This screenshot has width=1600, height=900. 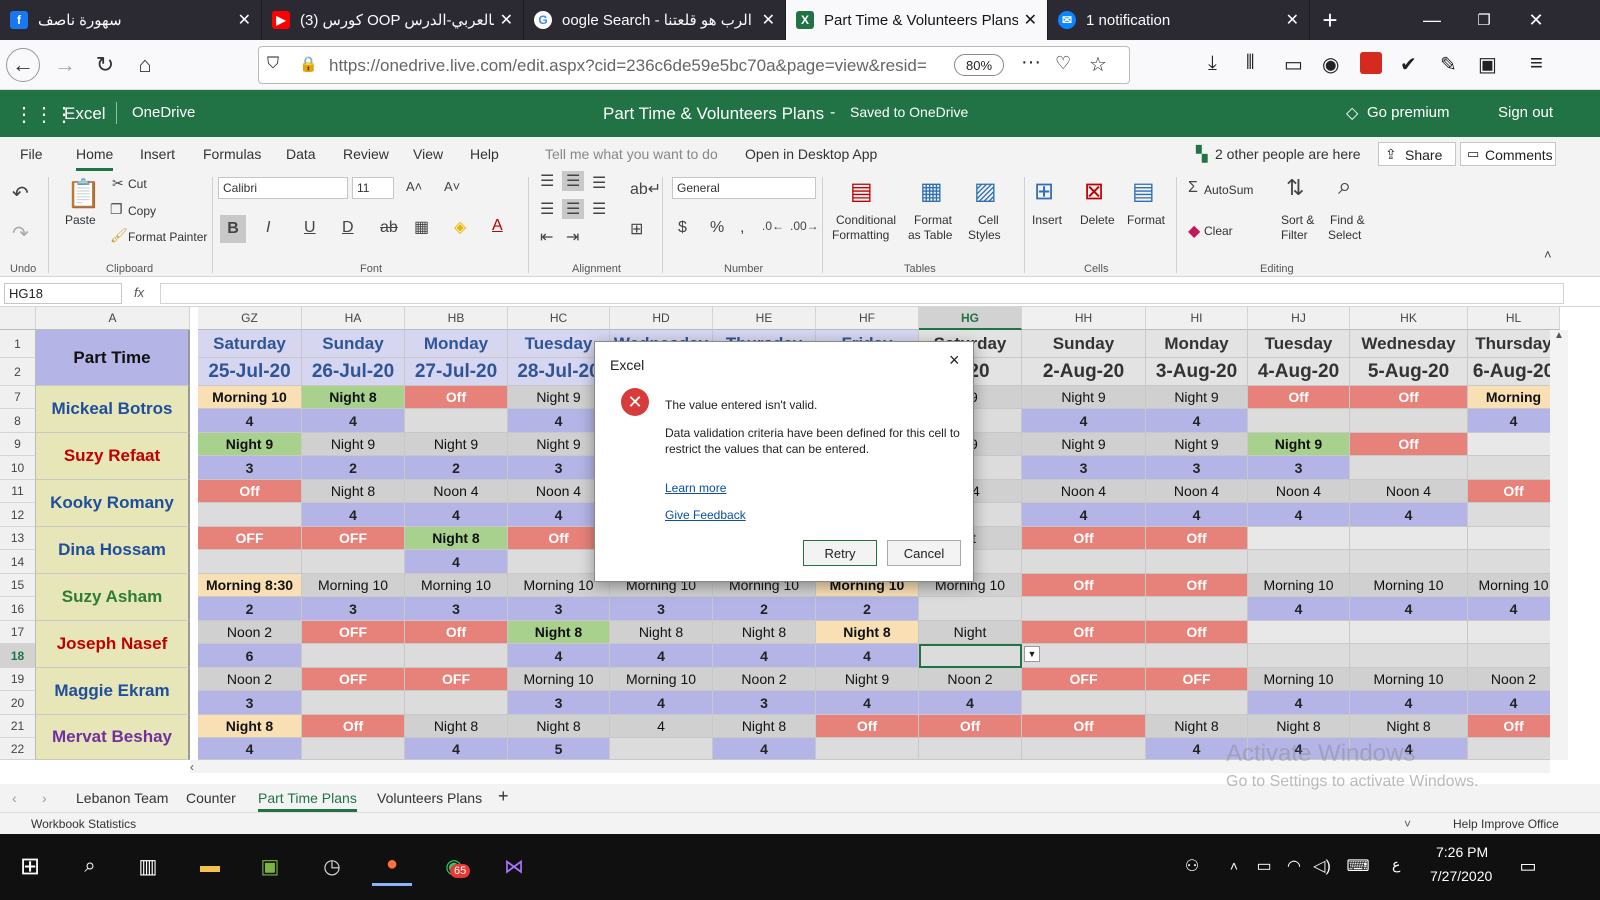 I want to click on person-name: Mickeal Botros, so click(x=113, y=409).